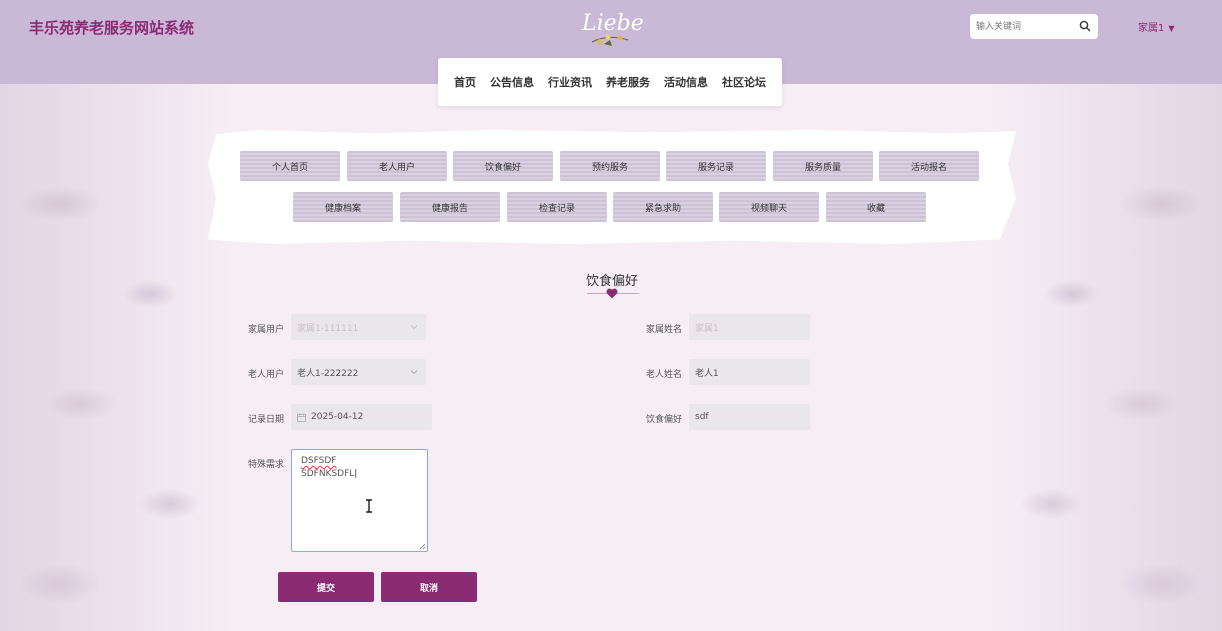 Image resolution: width=1222 pixels, height=631 pixels. I want to click on site-title: 丰乐苑养老服务网站系统, so click(112, 28).